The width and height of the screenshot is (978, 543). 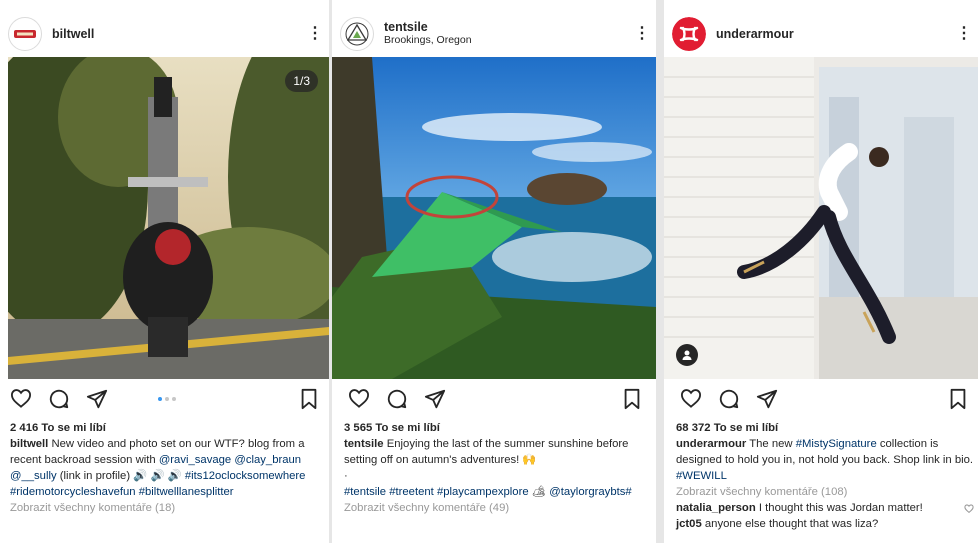 What do you see at coordinates (186, 492) in the screenshot?
I see `hashtag-link: #biltwelllanesplitter` at bounding box center [186, 492].